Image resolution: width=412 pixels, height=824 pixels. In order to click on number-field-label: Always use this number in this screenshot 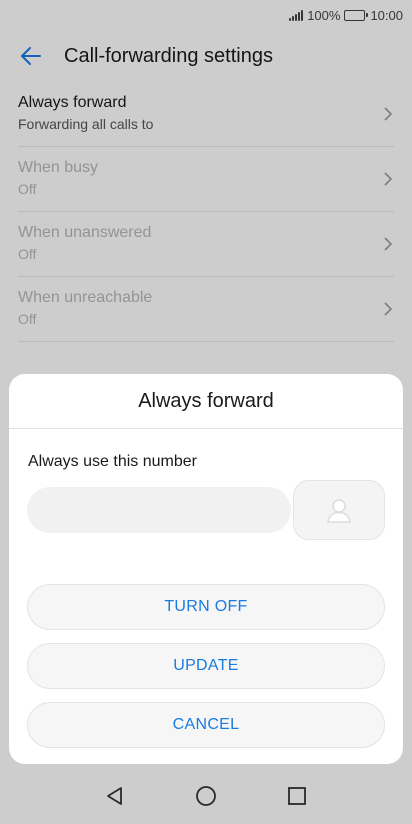, I will do `click(112, 461)`.